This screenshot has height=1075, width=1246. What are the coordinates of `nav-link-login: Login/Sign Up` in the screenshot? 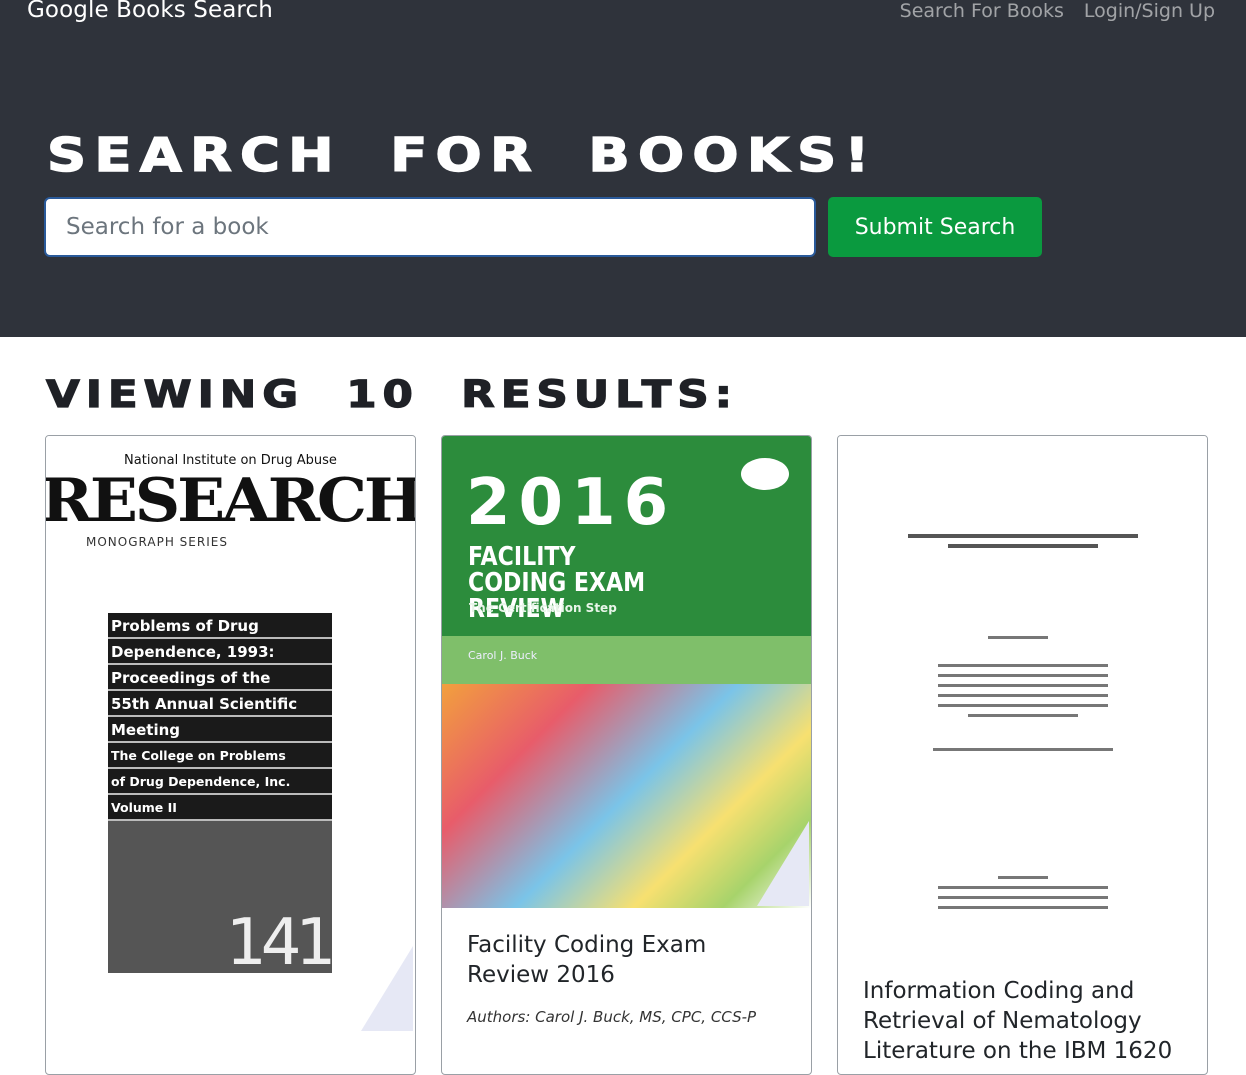 It's located at (1149, 11).